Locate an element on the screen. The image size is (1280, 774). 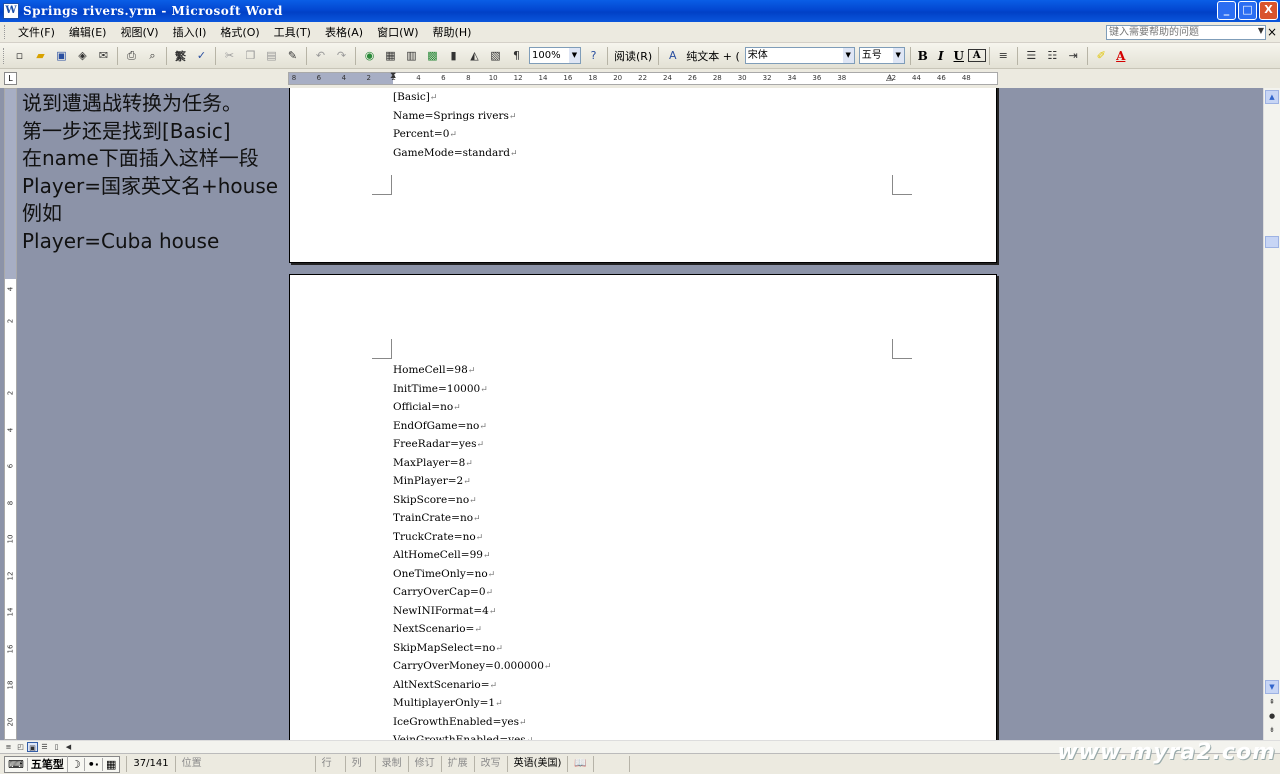
italic-button: I is located at coordinates (941, 56).